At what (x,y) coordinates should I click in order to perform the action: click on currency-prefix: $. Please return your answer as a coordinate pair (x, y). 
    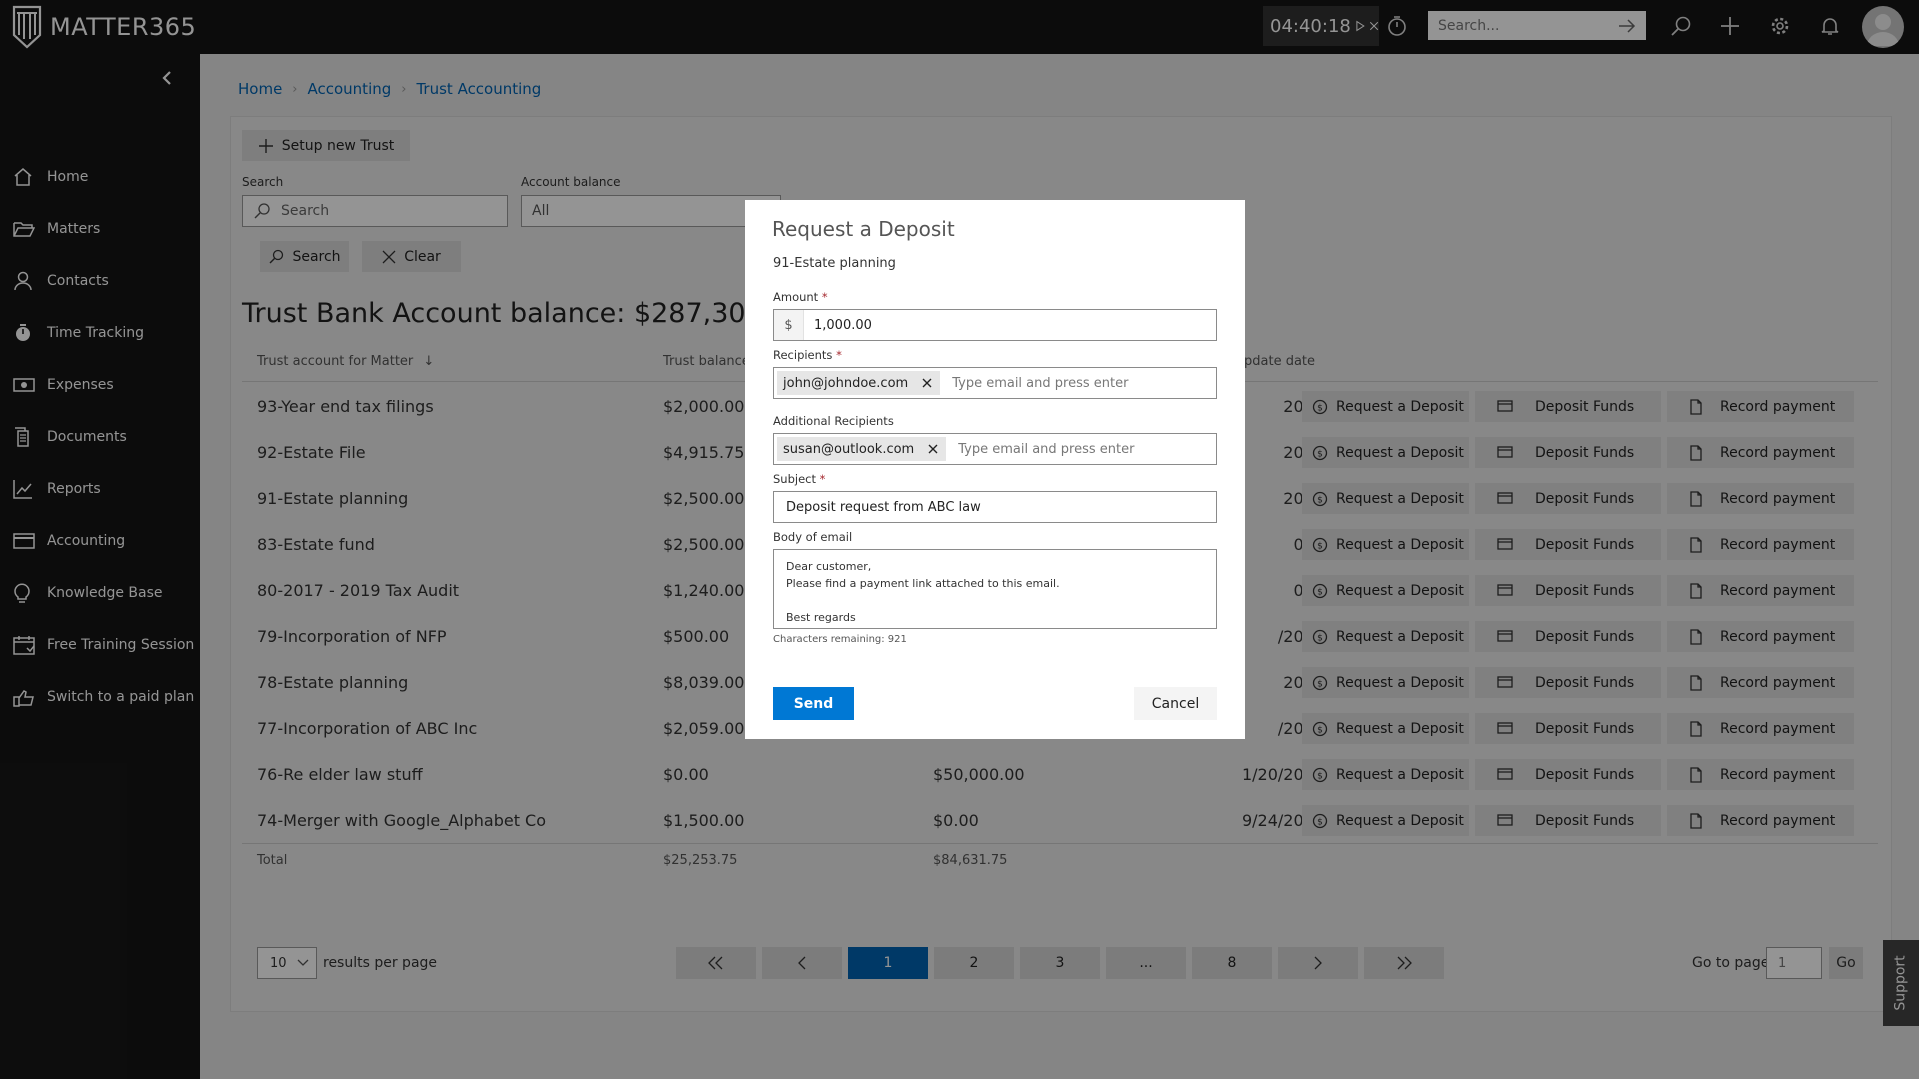
    Looking at the image, I should click on (789, 325).